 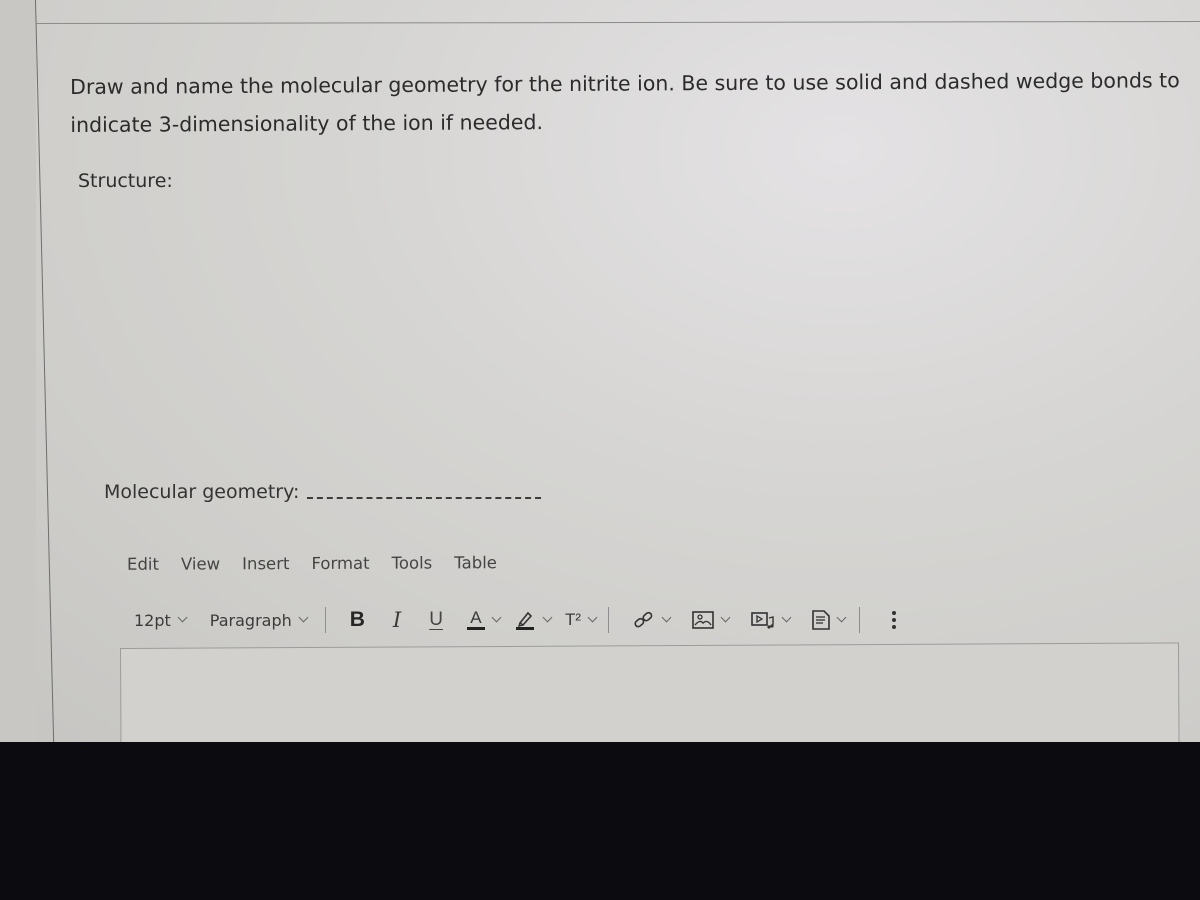 I want to click on molecular-geometry-row: Molecular geometry:, so click(x=323, y=492).